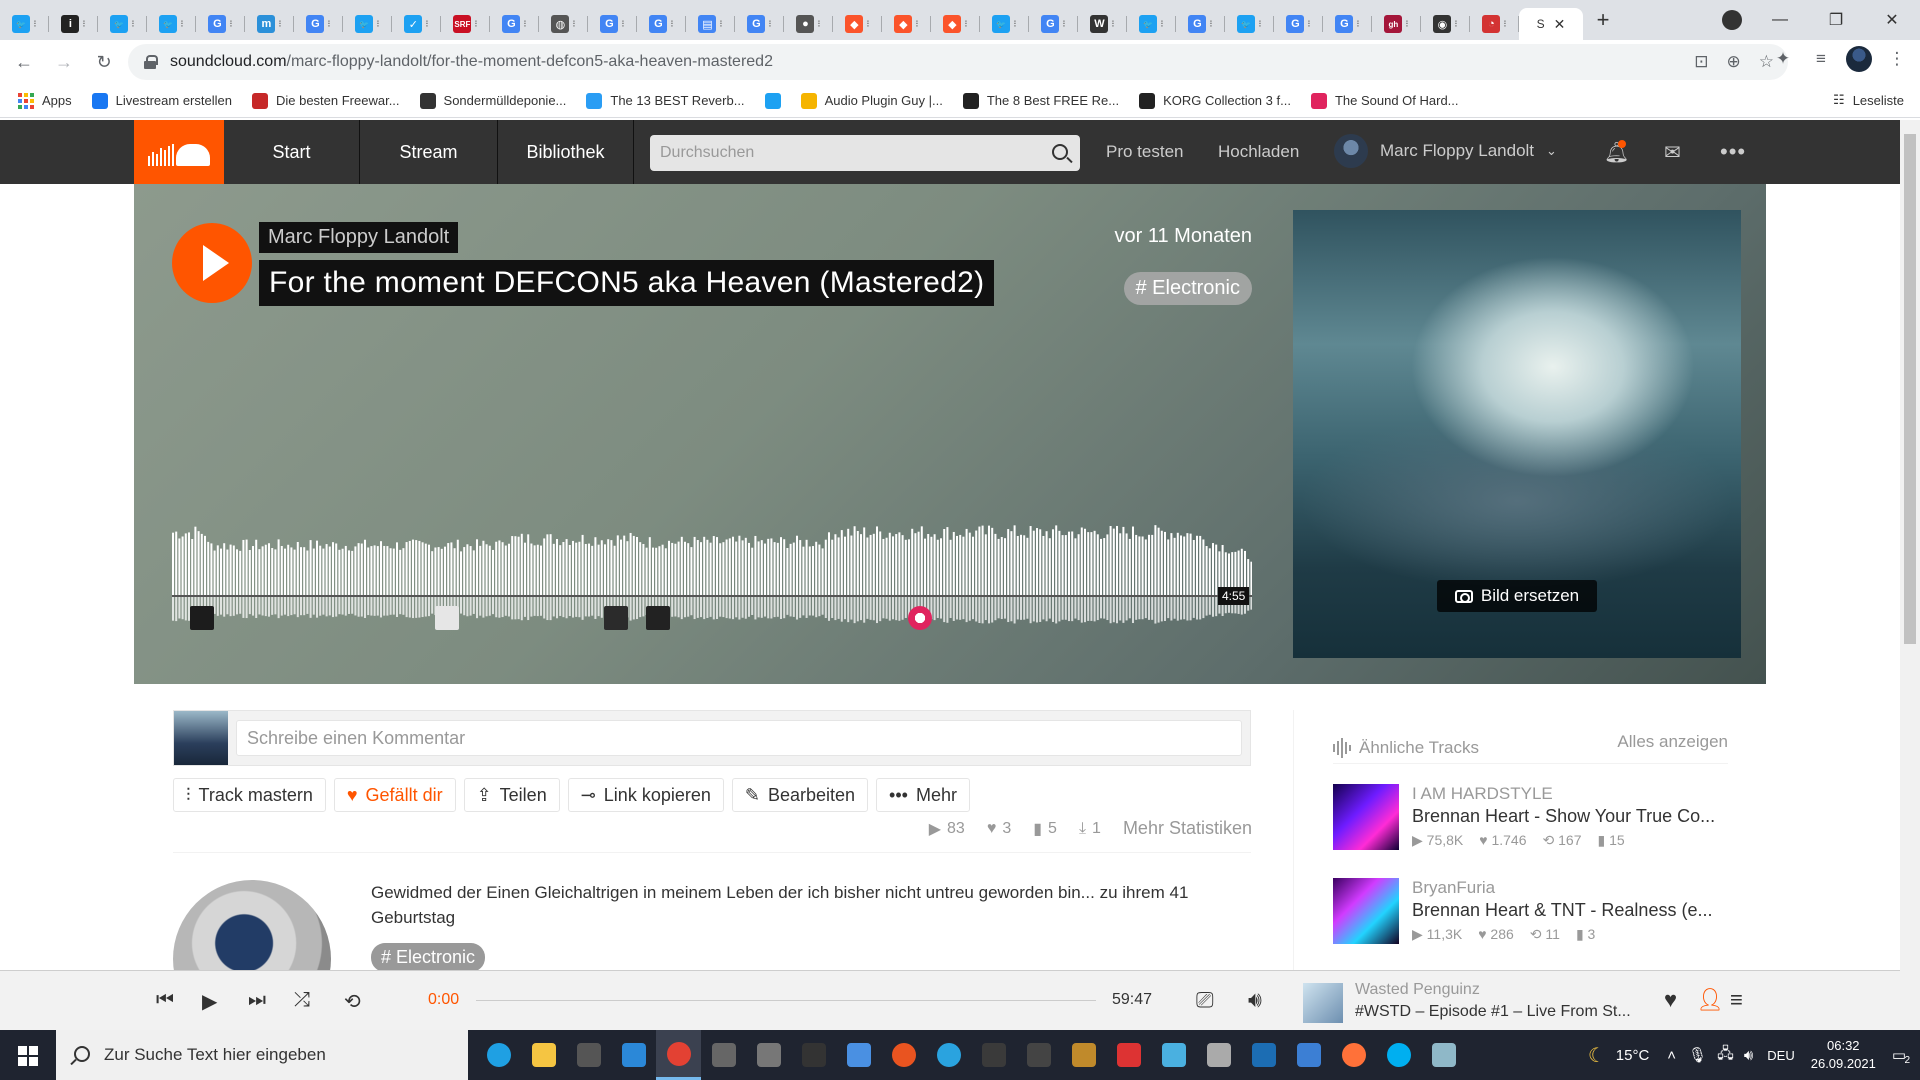 The image size is (1920, 1080). What do you see at coordinates (1672, 152) in the screenshot?
I see `messages-icon: ✉` at bounding box center [1672, 152].